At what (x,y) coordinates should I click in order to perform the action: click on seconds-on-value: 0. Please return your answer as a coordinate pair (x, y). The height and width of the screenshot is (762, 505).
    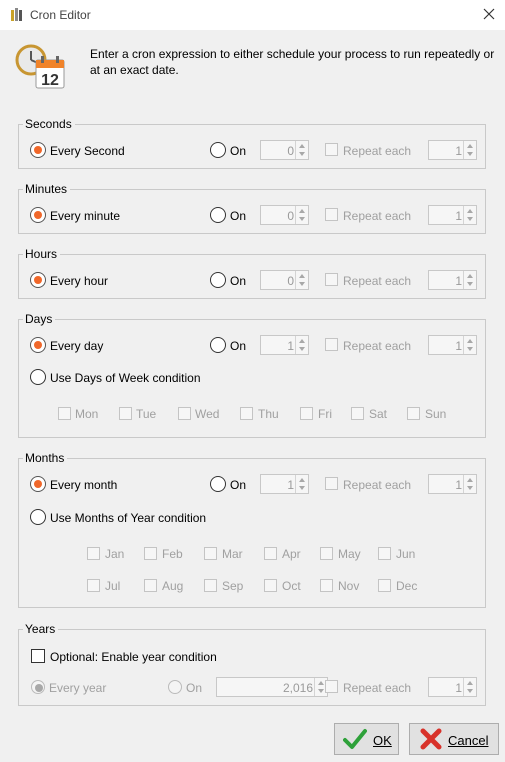
    Looking at the image, I should click on (290, 151).